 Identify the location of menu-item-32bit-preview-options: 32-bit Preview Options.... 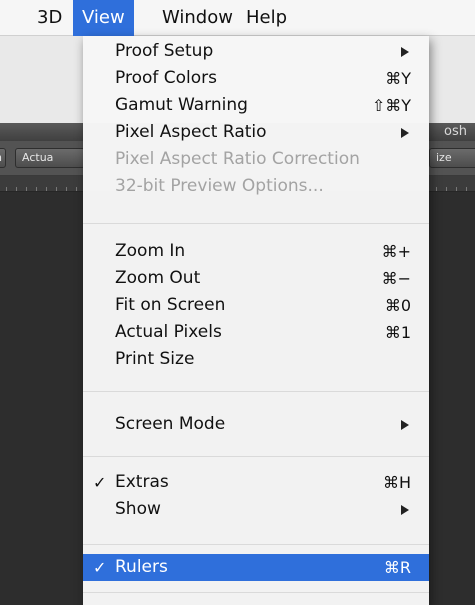
(256, 186).